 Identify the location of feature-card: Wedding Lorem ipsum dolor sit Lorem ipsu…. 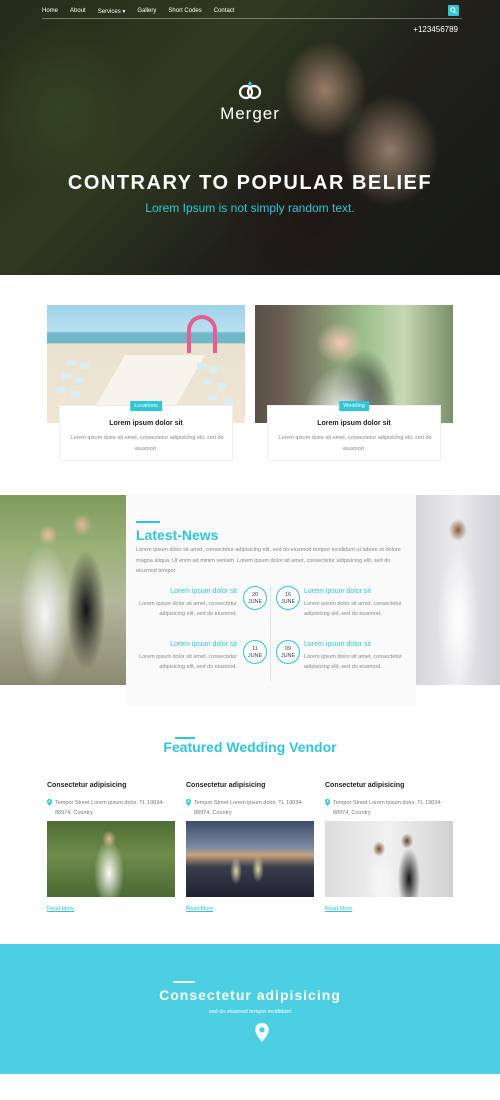
(354, 431).